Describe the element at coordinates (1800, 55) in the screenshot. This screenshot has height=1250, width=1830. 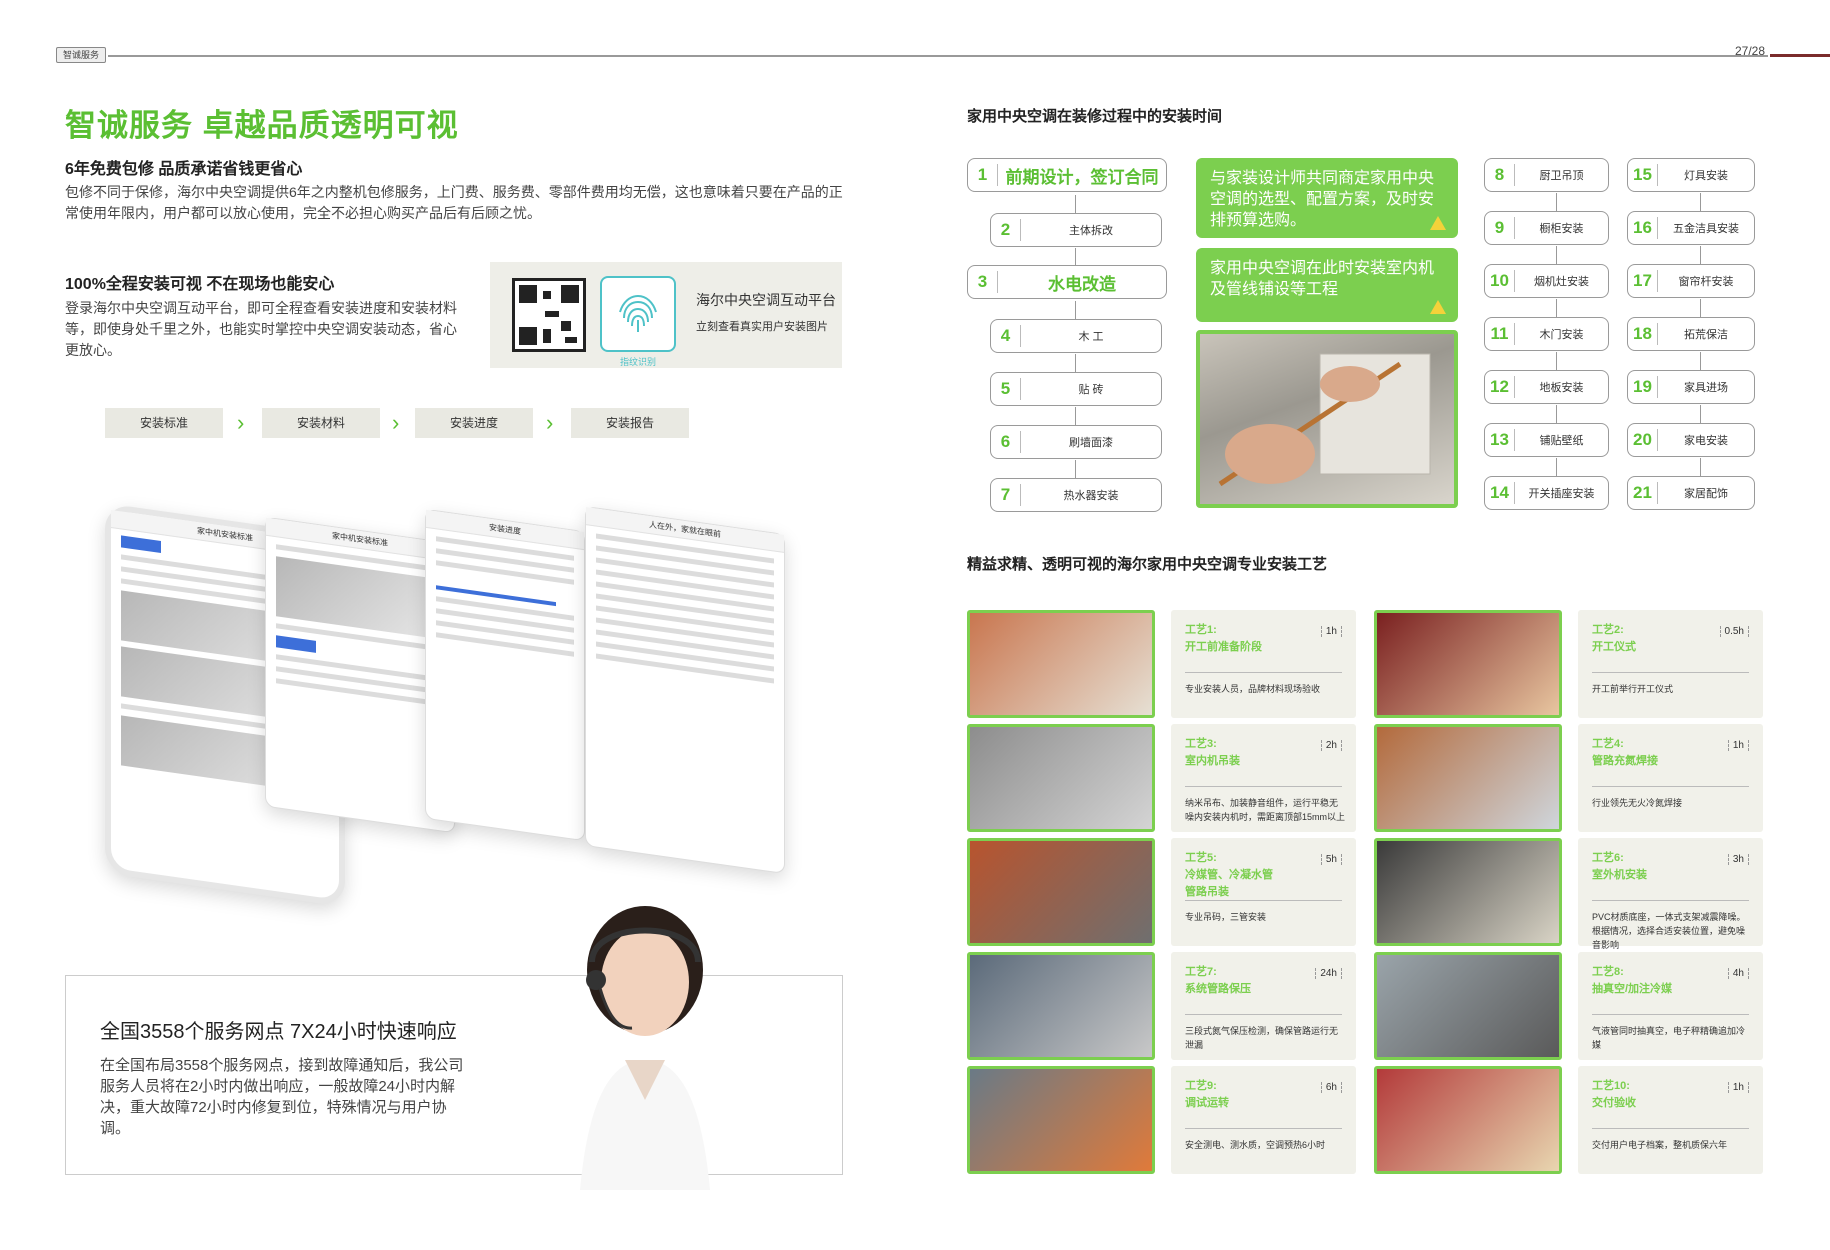
I see `header-accent` at that location.